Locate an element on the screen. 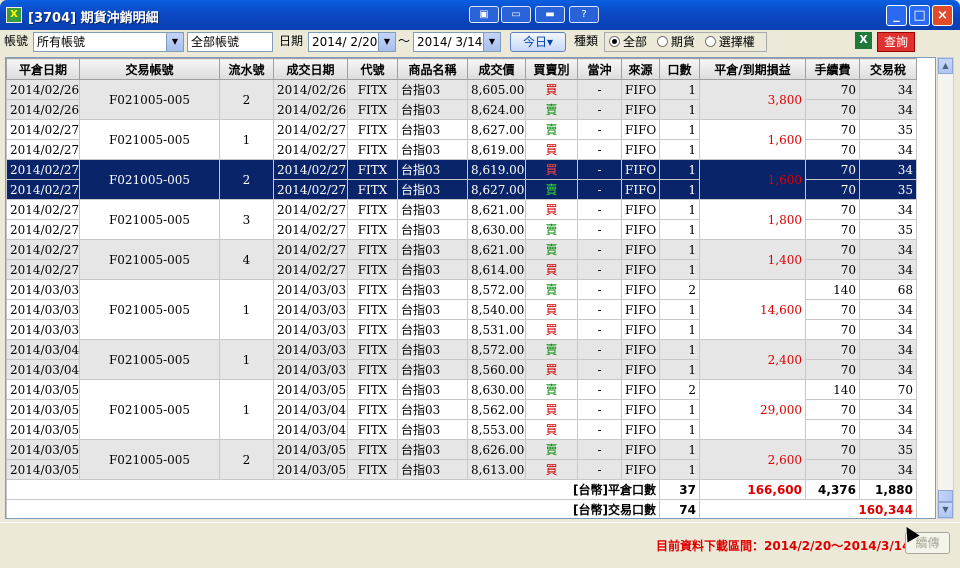 Image resolution: width=960 pixels, height=568 pixels. column-header: 來源 is located at coordinates (640, 69).